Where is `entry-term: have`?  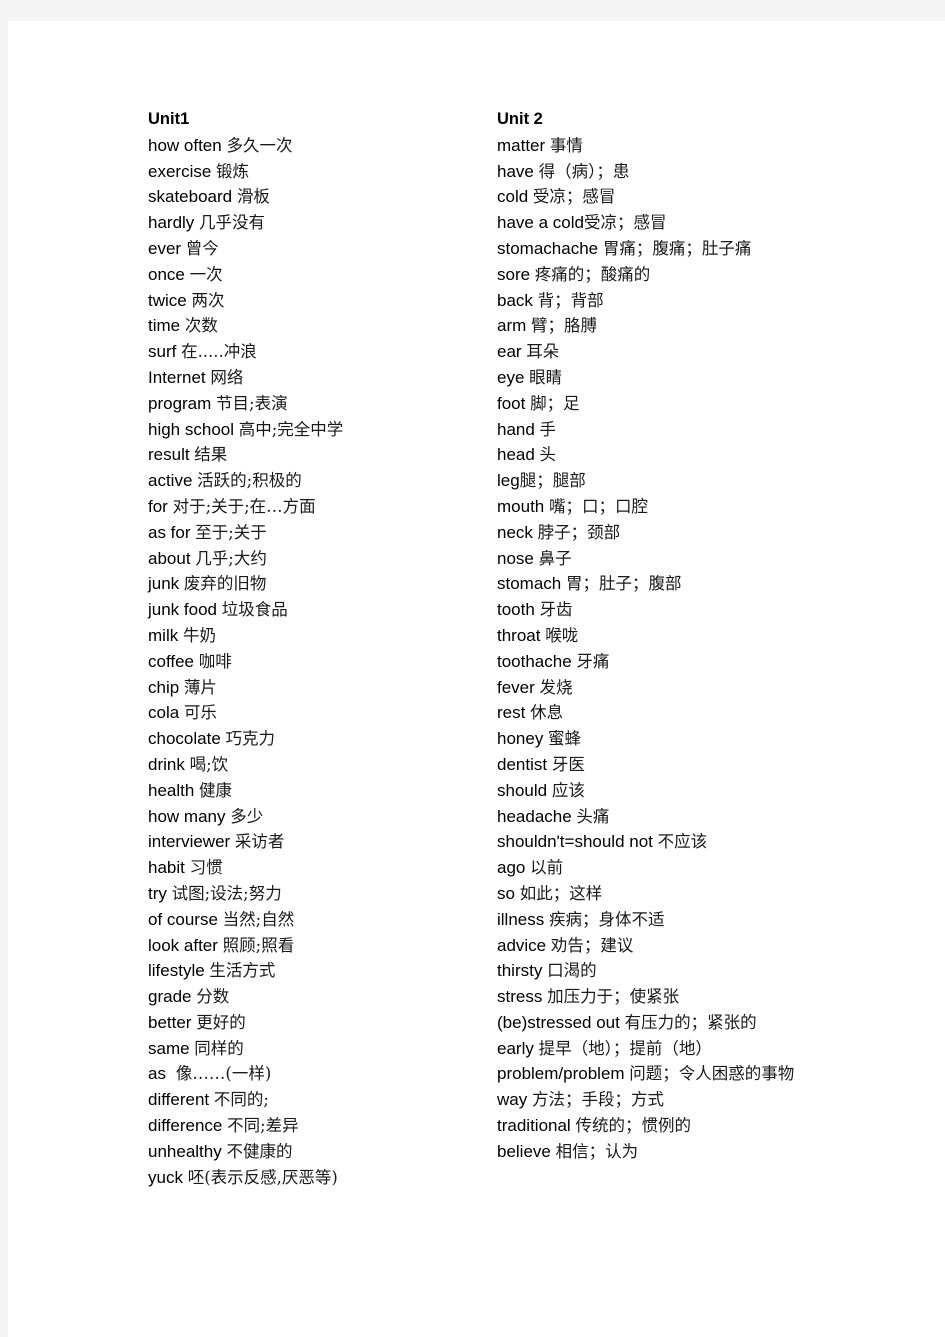 entry-term: have is located at coordinates (518, 171).